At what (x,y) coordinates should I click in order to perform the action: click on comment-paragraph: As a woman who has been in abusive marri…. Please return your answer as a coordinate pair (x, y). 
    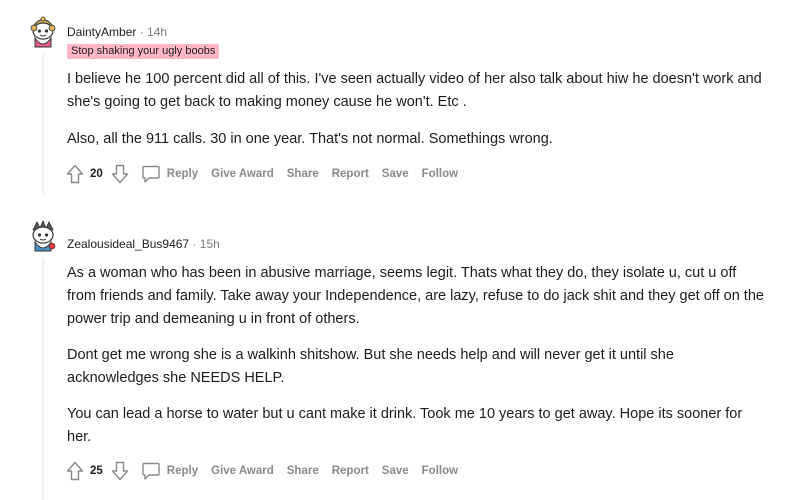
    Looking at the image, I should click on (415, 296).